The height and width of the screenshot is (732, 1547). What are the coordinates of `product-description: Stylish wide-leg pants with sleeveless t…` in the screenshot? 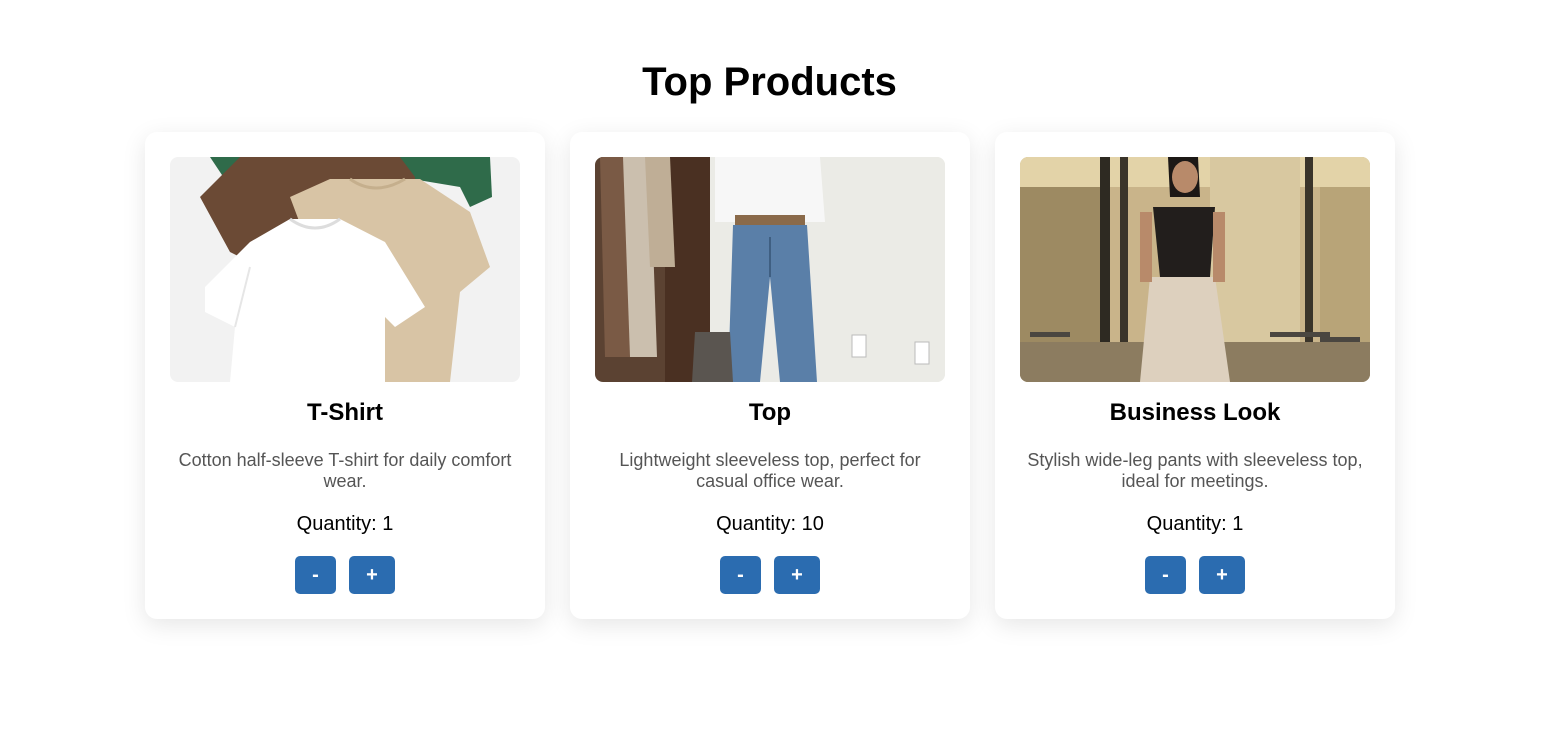 It's located at (1195, 470).